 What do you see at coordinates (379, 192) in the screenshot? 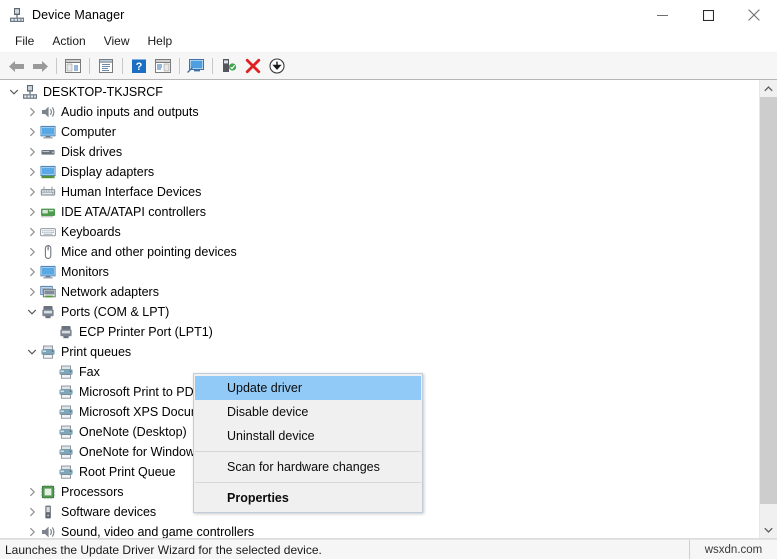
I see `tree-node: Human Interface Devices` at bounding box center [379, 192].